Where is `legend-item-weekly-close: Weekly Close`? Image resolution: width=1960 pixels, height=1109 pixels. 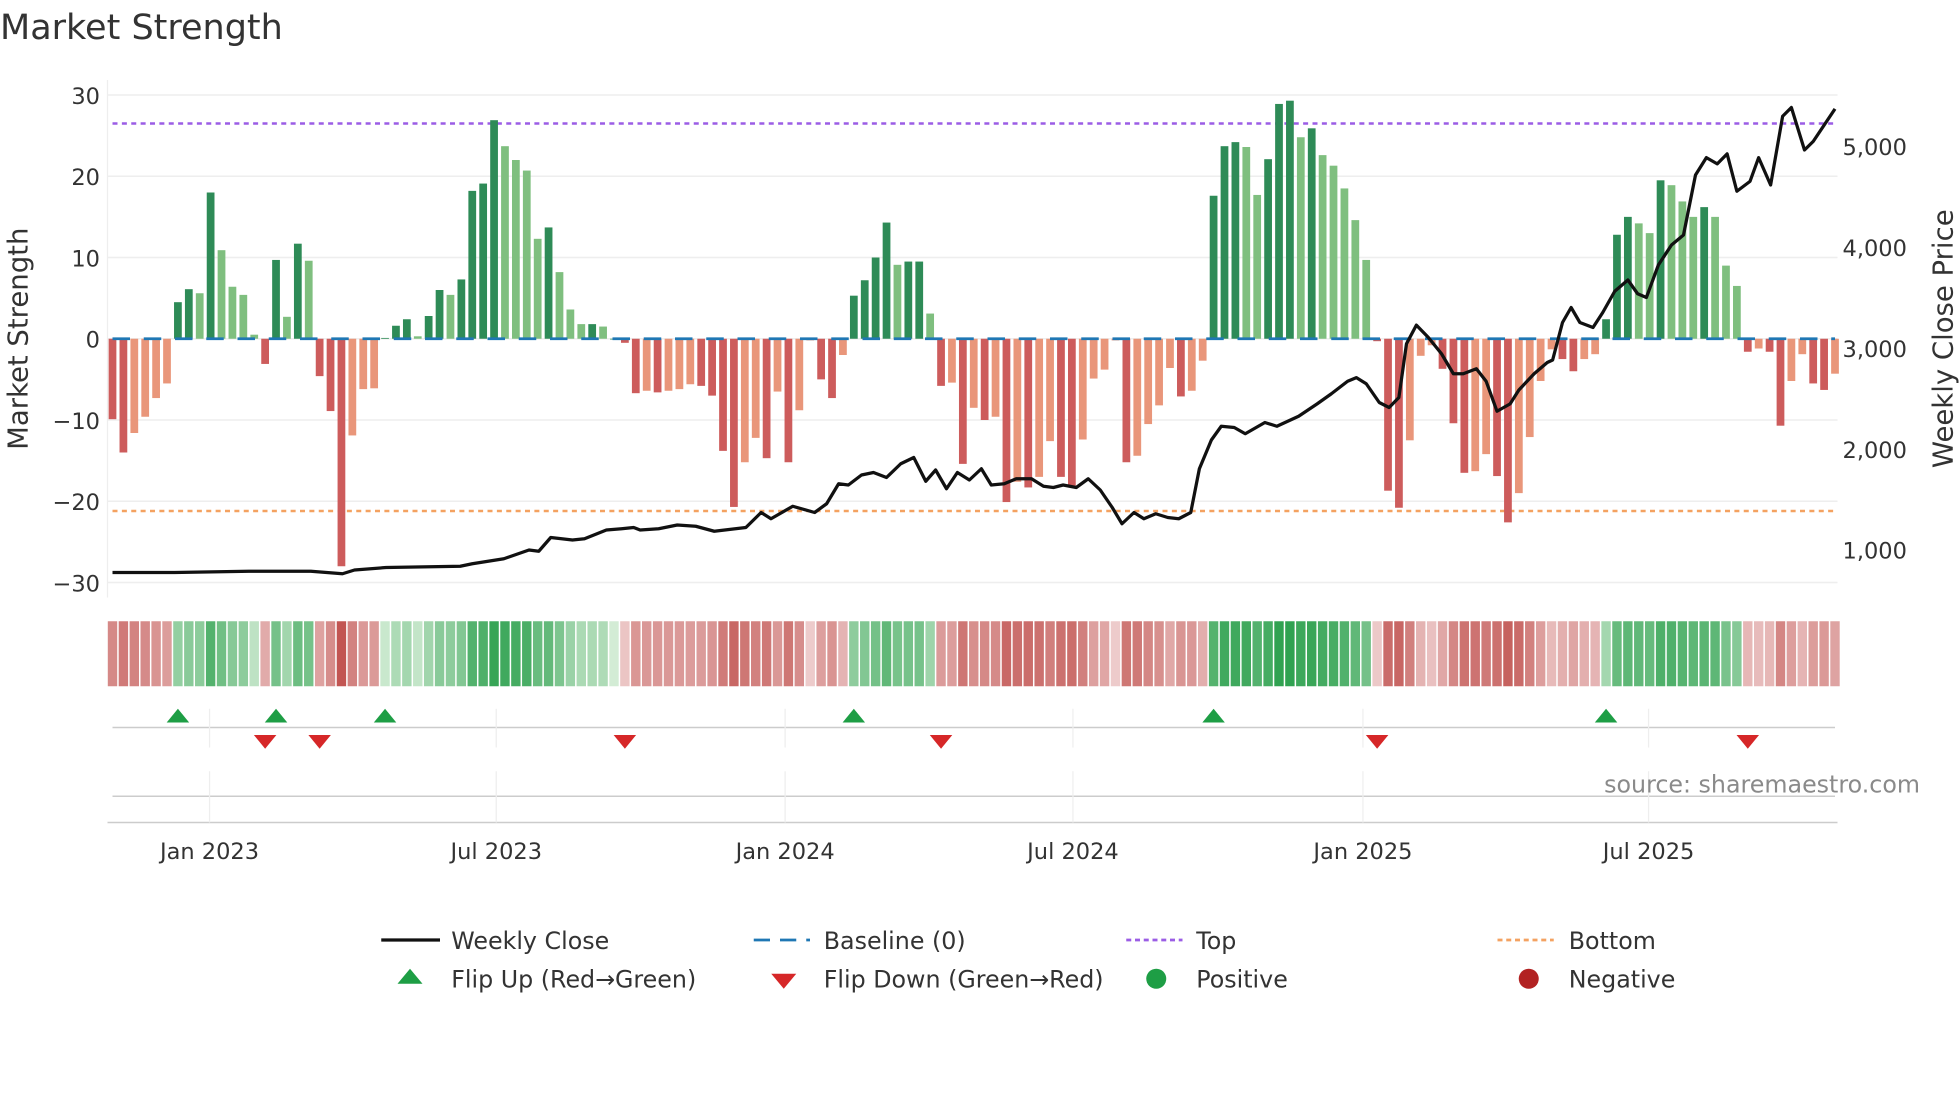 legend-item-weekly-close: Weekly Close is located at coordinates (495, 941).